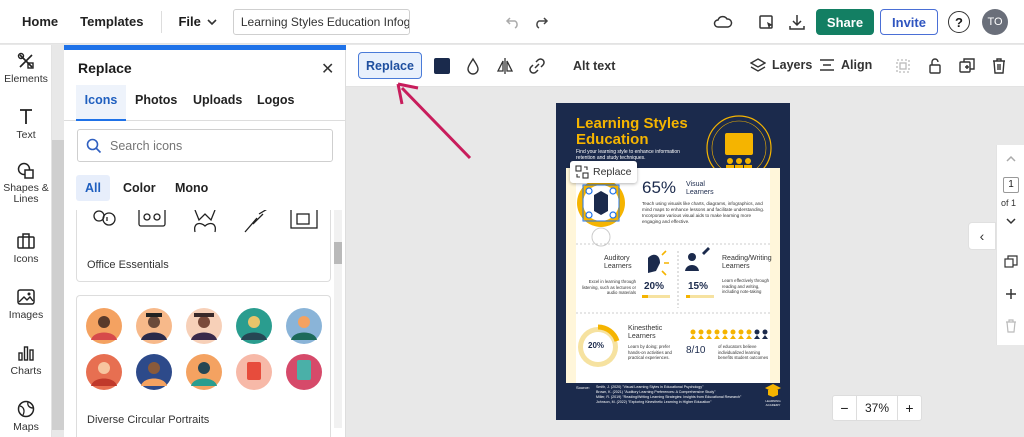  Describe the element at coordinates (205, 221) in the screenshot. I see `office-icons-row` at that location.